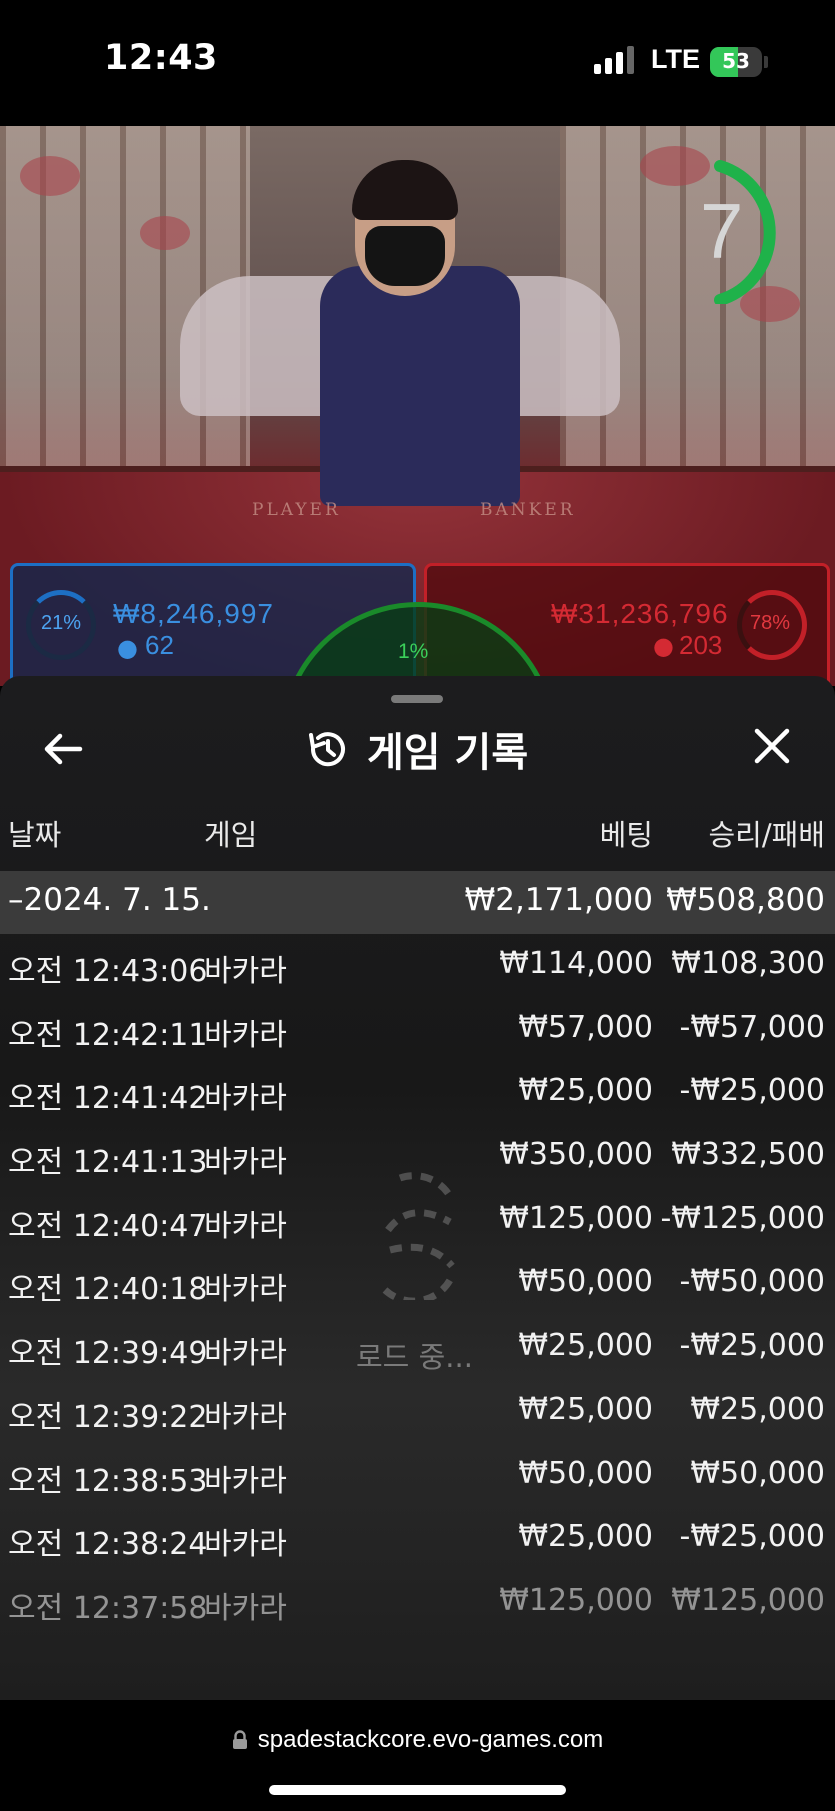  Describe the element at coordinates (405, 190) in the screenshot. I see `dealer-hair` at that location.